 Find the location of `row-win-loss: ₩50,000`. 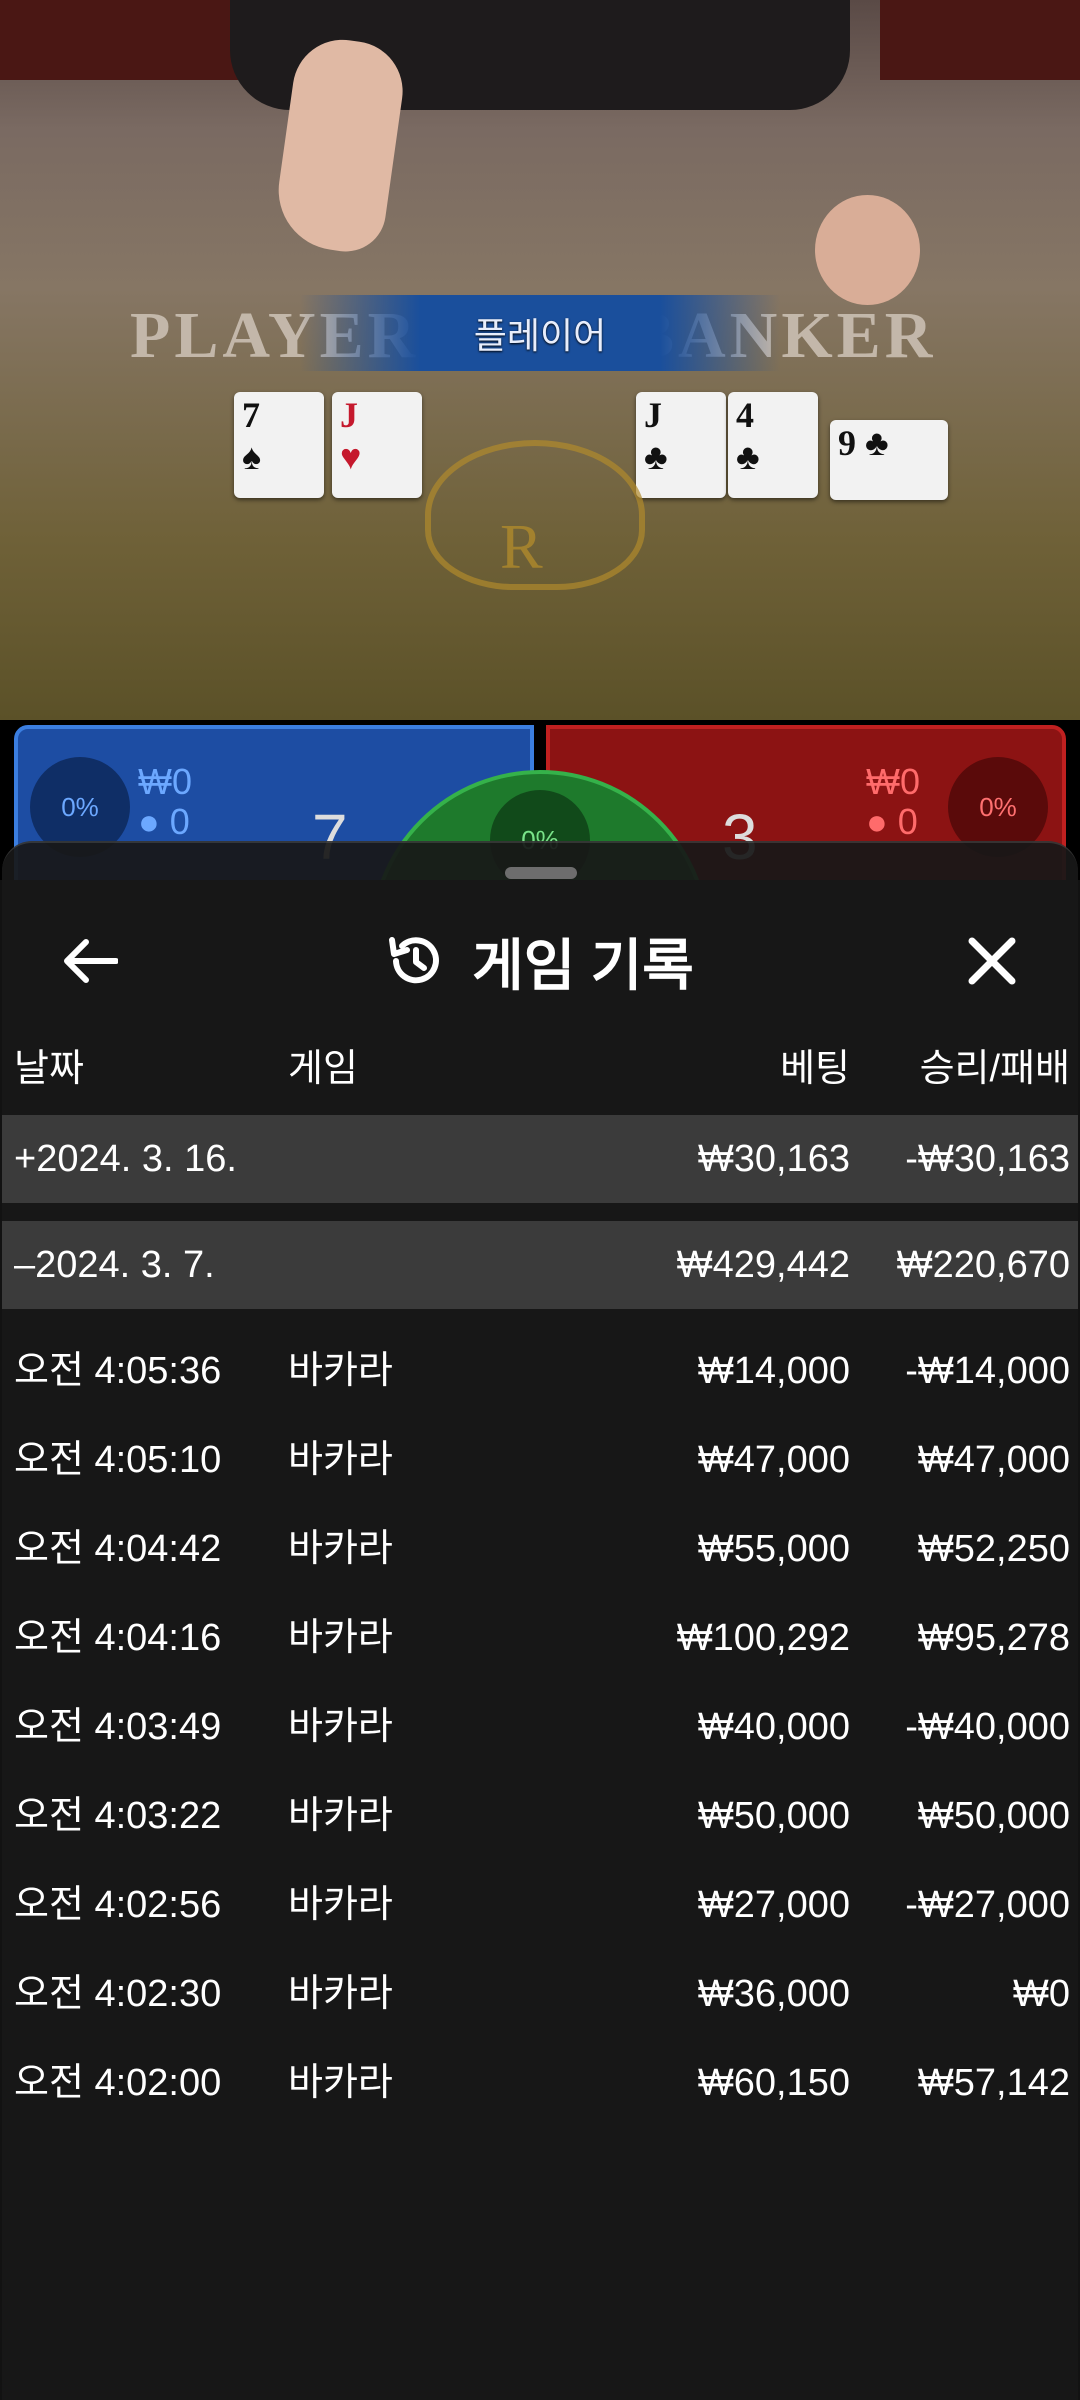

row-win-loss: ₩50,000 is located at coordinates (993, 1816).